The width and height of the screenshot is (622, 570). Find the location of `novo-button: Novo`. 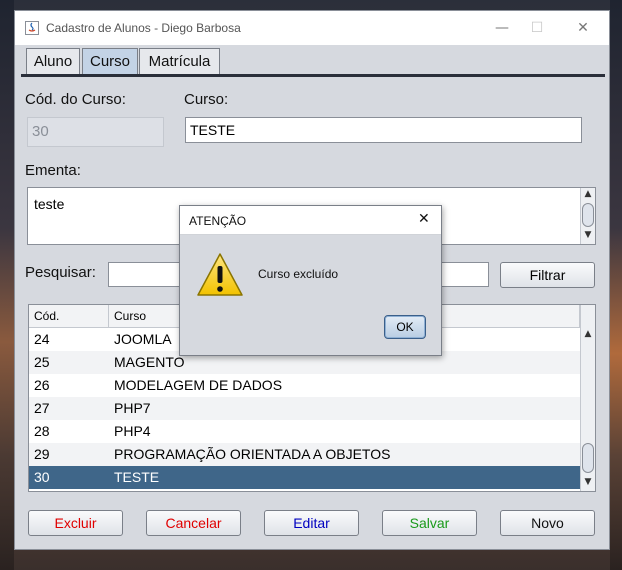

novo-button: Novo is located at coordinates (547, 523).